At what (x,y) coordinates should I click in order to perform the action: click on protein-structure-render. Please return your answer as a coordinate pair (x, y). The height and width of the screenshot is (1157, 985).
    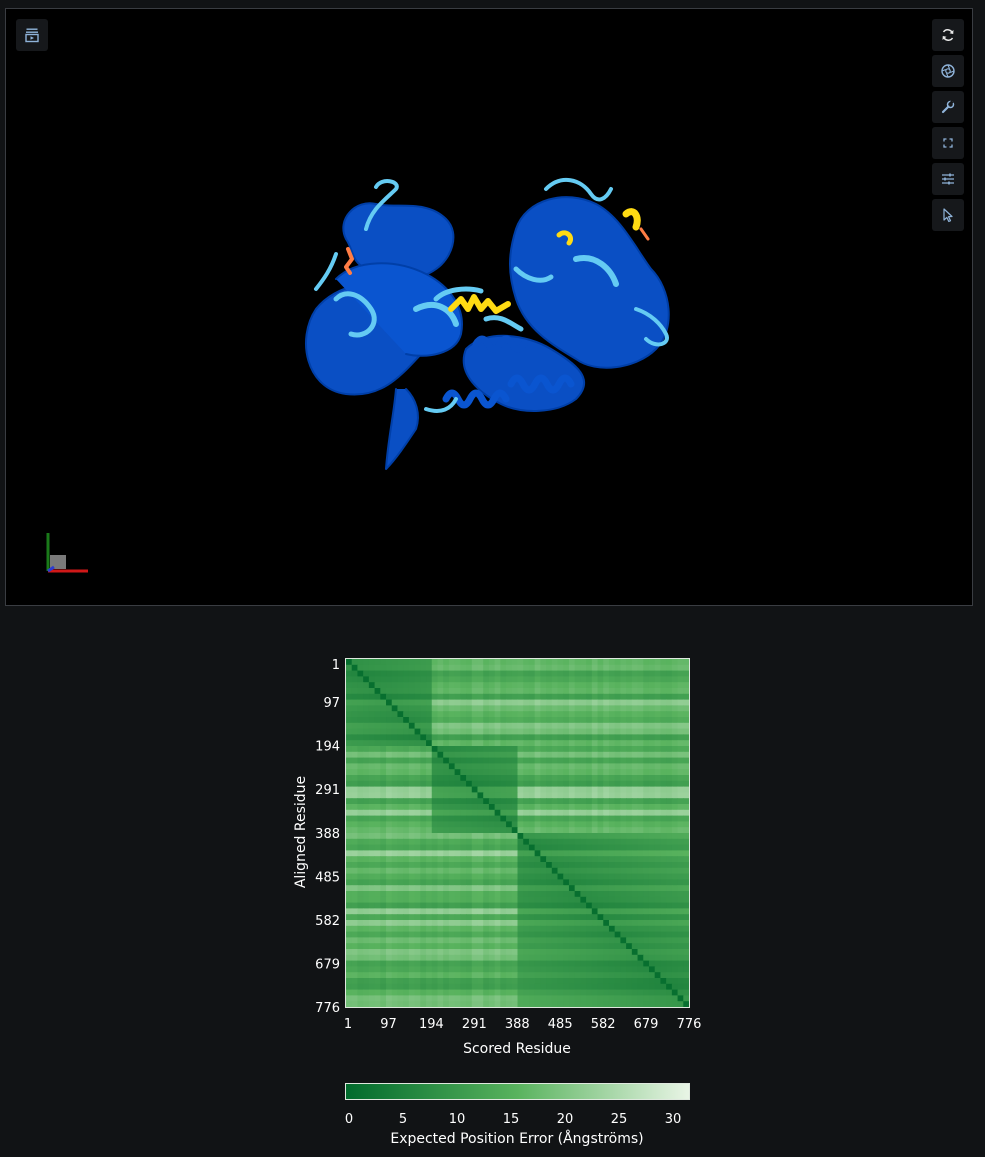
    Looking at the image, I should click on (486, 324).